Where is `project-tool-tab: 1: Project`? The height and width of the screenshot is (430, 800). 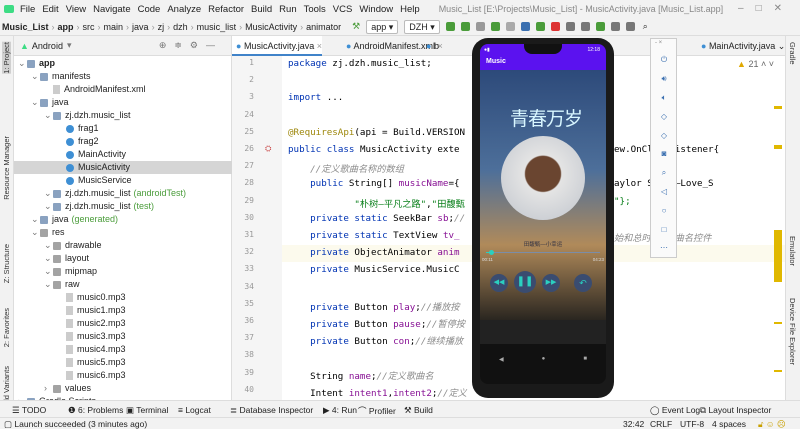
project-tool-tab: 1: Project is located at coordinates (6, 58).